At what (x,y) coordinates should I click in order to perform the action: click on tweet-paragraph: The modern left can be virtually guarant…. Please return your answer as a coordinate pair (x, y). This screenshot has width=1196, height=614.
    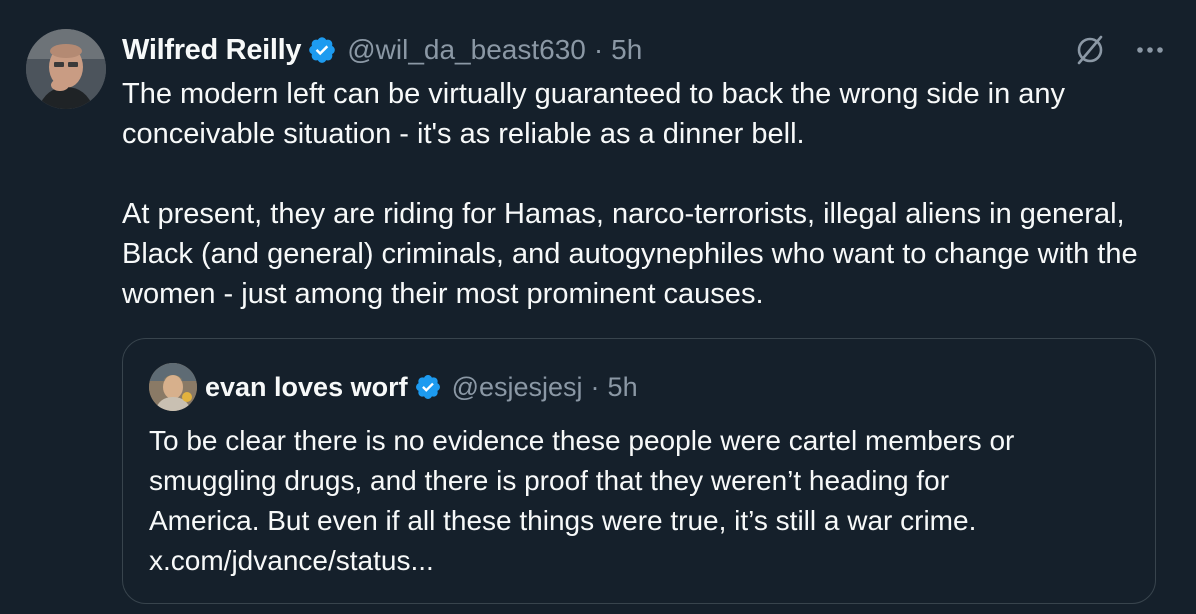
    Looking at the image, I should click on (594, 114).